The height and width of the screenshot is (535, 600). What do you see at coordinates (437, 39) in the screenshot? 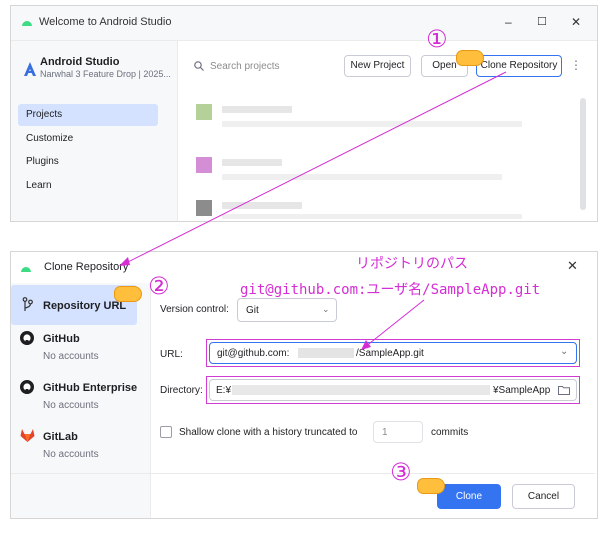
I see `step-1-marker: ①` at bounding box center [437, 39].